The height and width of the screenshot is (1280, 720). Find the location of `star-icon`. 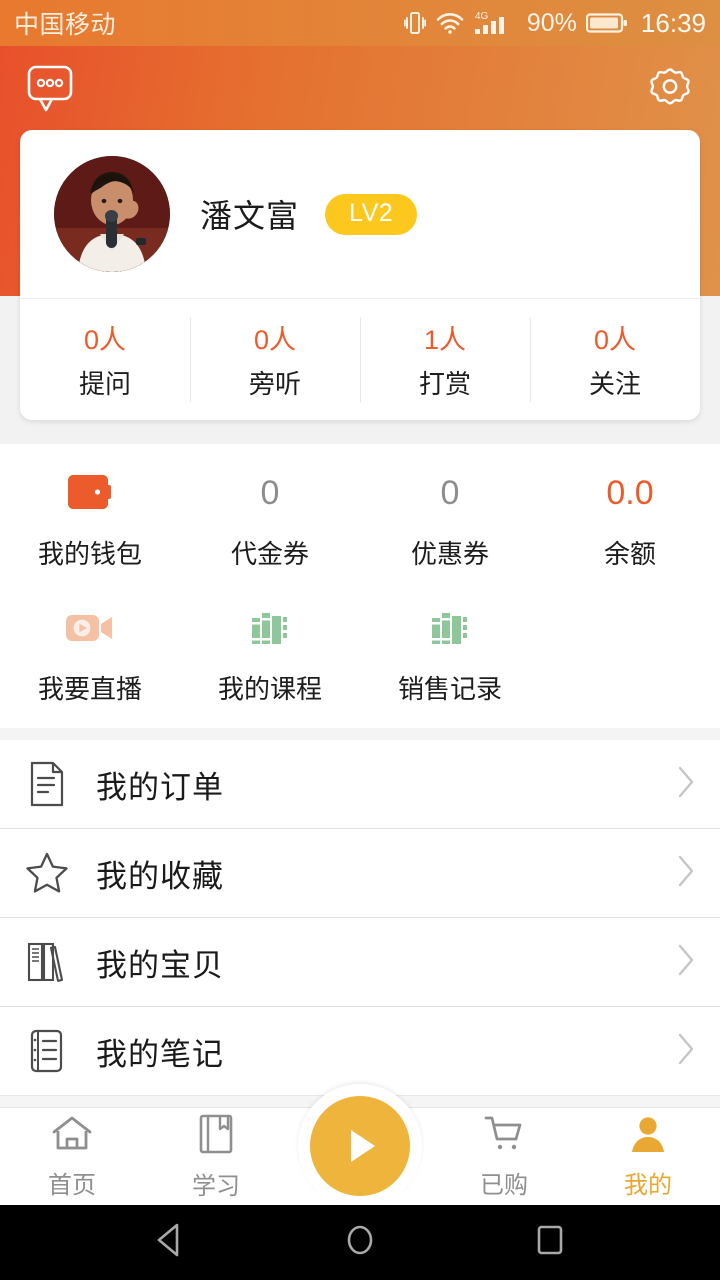

star-icon is located at coordinates (47, 873).